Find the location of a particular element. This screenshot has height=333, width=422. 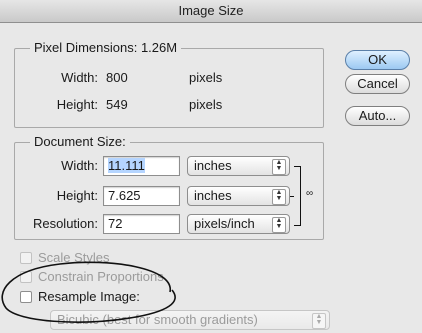

resample-method-value: Bicubic (best for smooth gradients) is located at coordinates (157, 319).